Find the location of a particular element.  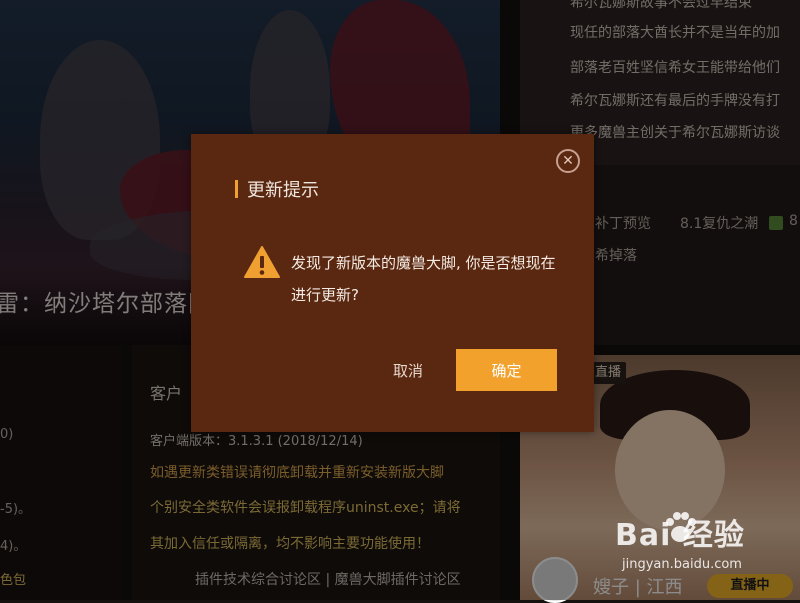

watermark-brand: Bai 经验 is located at coordinates (680, 535).